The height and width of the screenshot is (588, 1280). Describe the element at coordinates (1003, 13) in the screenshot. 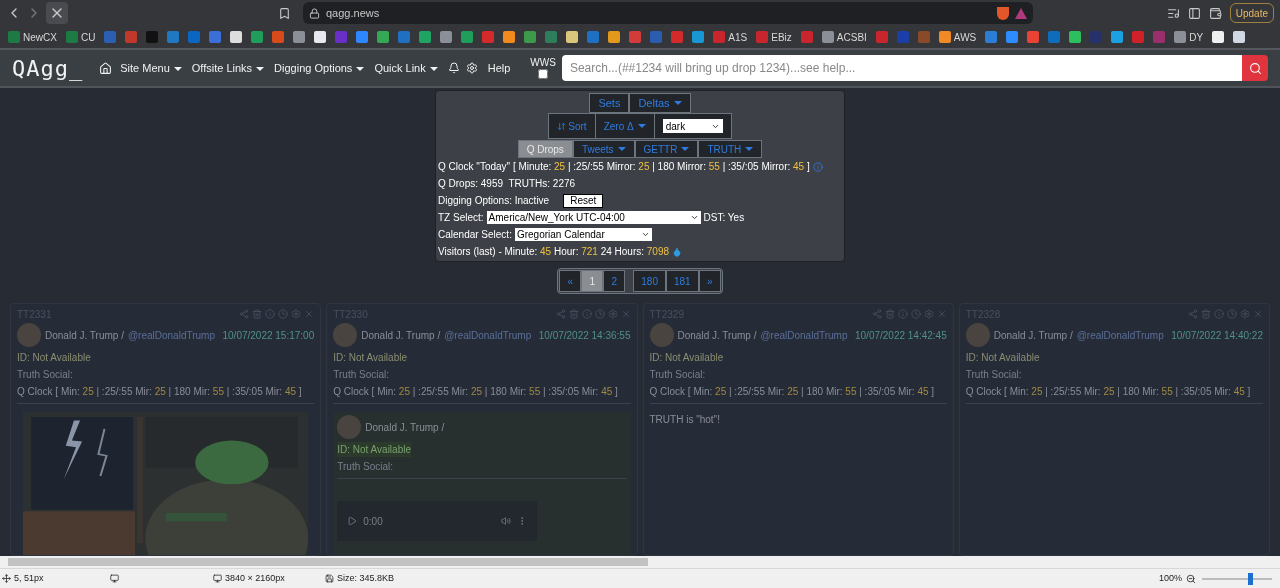

I see `shield-icon` at that location.